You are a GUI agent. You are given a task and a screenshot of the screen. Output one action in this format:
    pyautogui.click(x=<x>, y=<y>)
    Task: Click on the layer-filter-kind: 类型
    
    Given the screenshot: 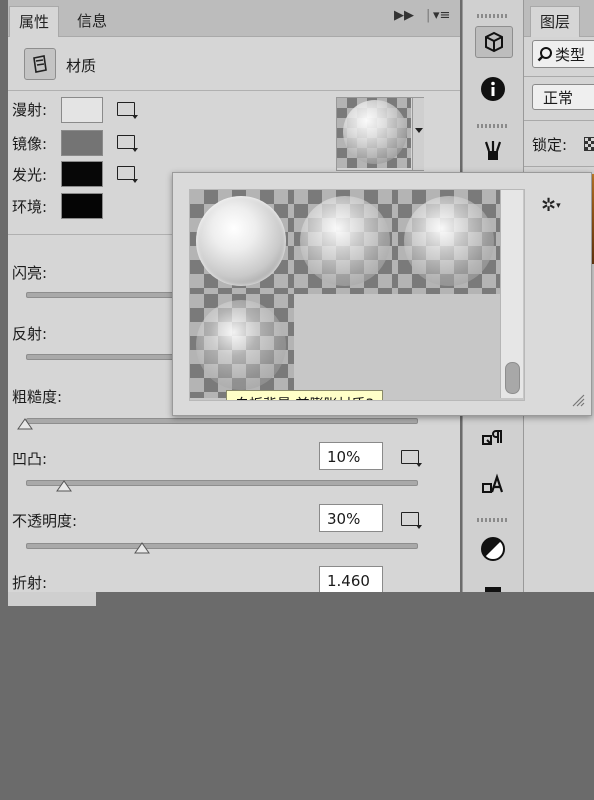 What is the action you would take?
    pyautogui.click(x=563, y=54)
    